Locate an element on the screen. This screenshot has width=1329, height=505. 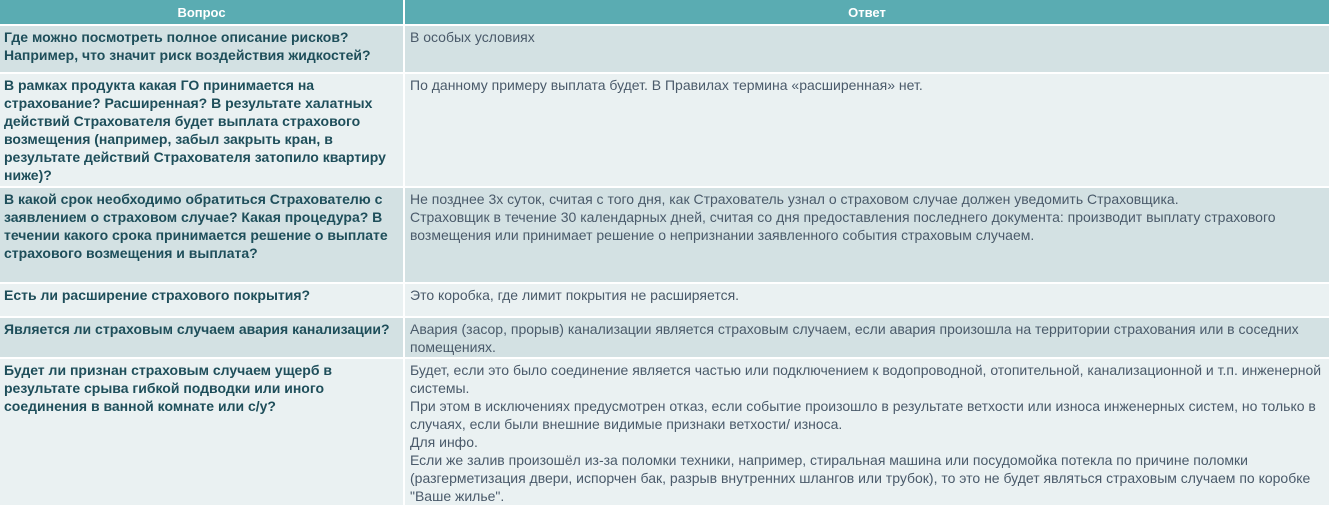
question-cell: Есть ли расширение страхового покрытия? is located at coordinates (202, 300).